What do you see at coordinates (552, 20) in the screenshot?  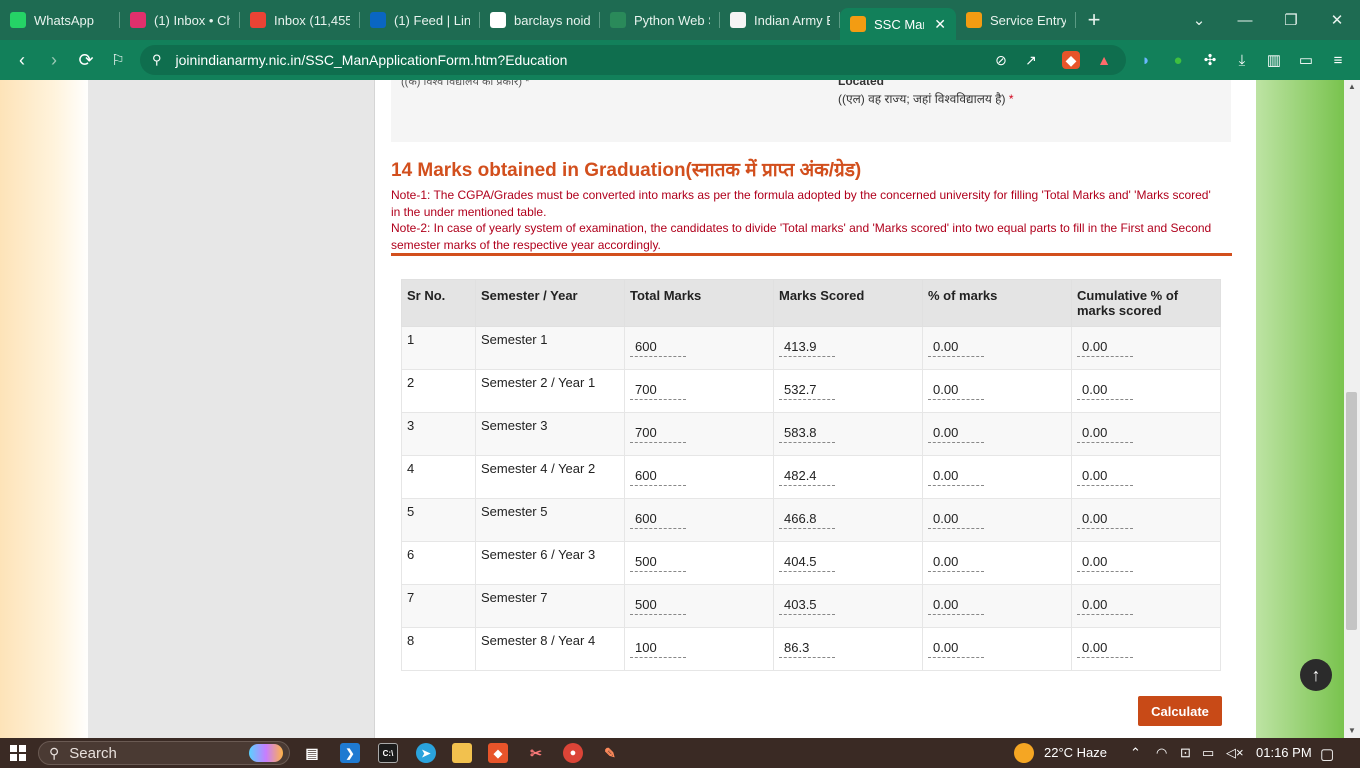 I see `tab-title: barclays noida` at bounding box center [552, 20].